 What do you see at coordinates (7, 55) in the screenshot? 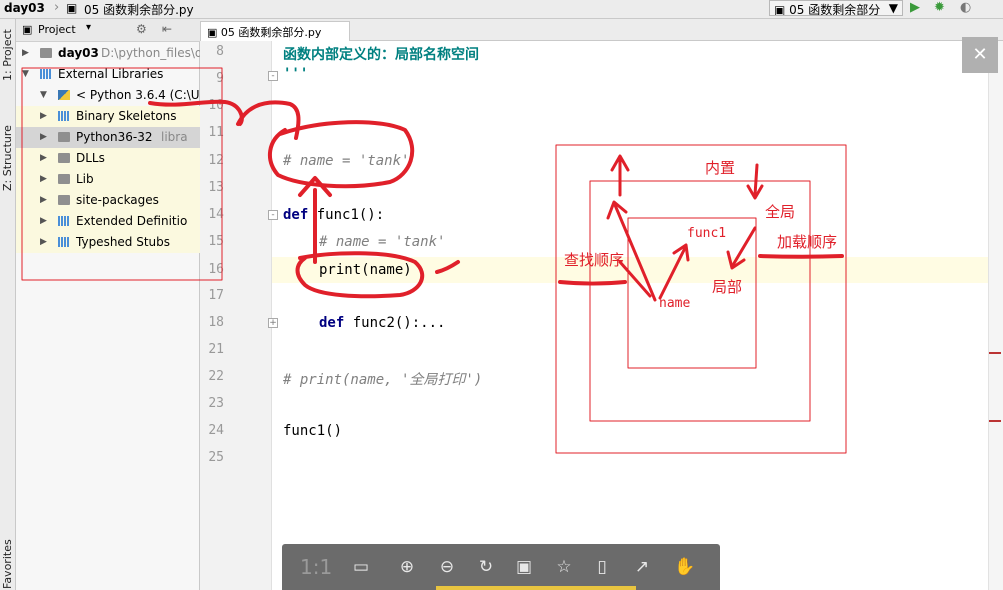
I see `tab-project: 1: Project` at bounding box center [7, 55].